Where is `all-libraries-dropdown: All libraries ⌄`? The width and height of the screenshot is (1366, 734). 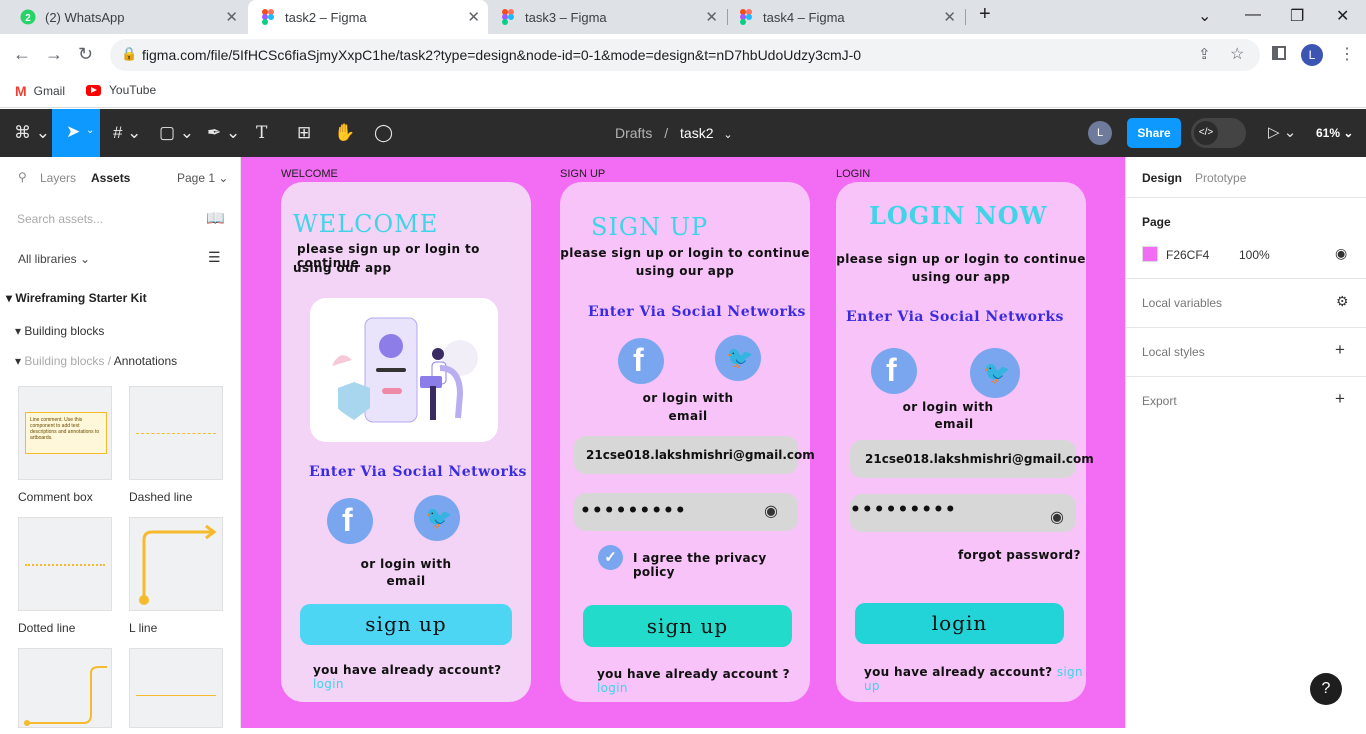 all-libraries-dropdown: All libraries ⌄ is located at coordinates (54, 259).